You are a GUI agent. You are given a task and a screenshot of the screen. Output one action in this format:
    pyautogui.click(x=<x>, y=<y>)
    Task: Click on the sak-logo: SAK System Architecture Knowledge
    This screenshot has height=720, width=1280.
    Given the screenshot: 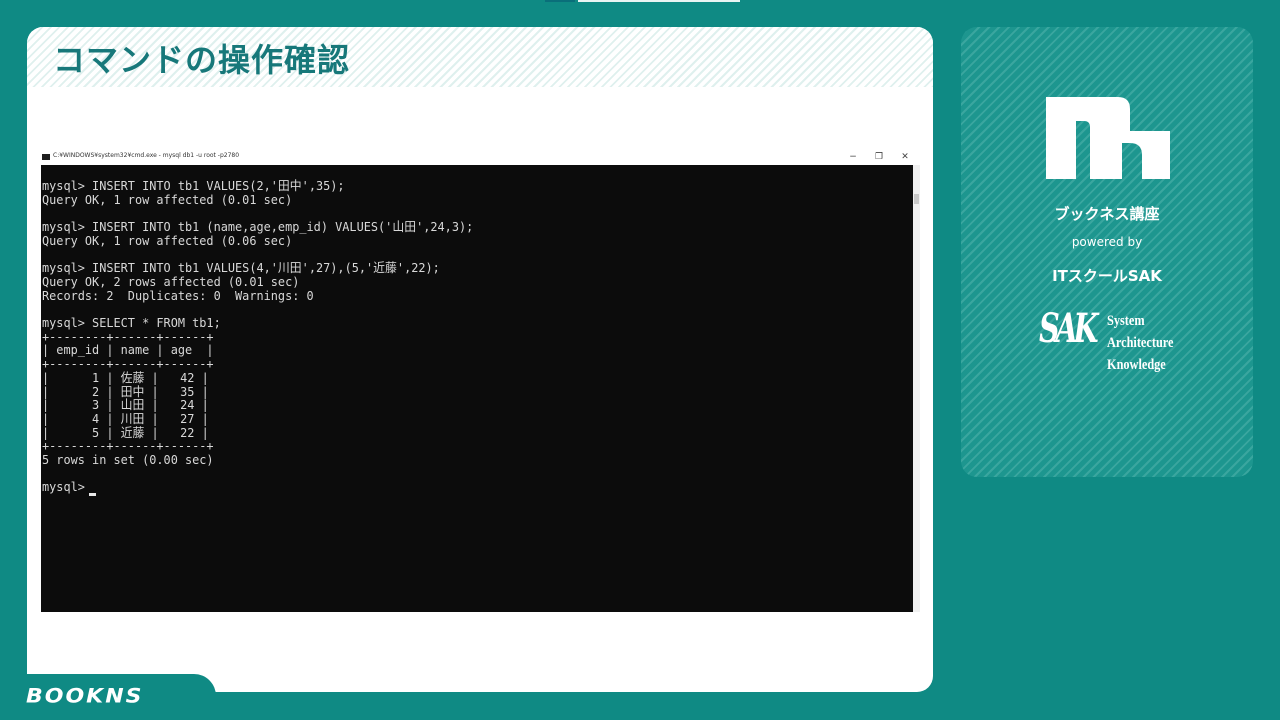 What is the action you would take?
    pyautogui.click(x=1114, y=347)
    